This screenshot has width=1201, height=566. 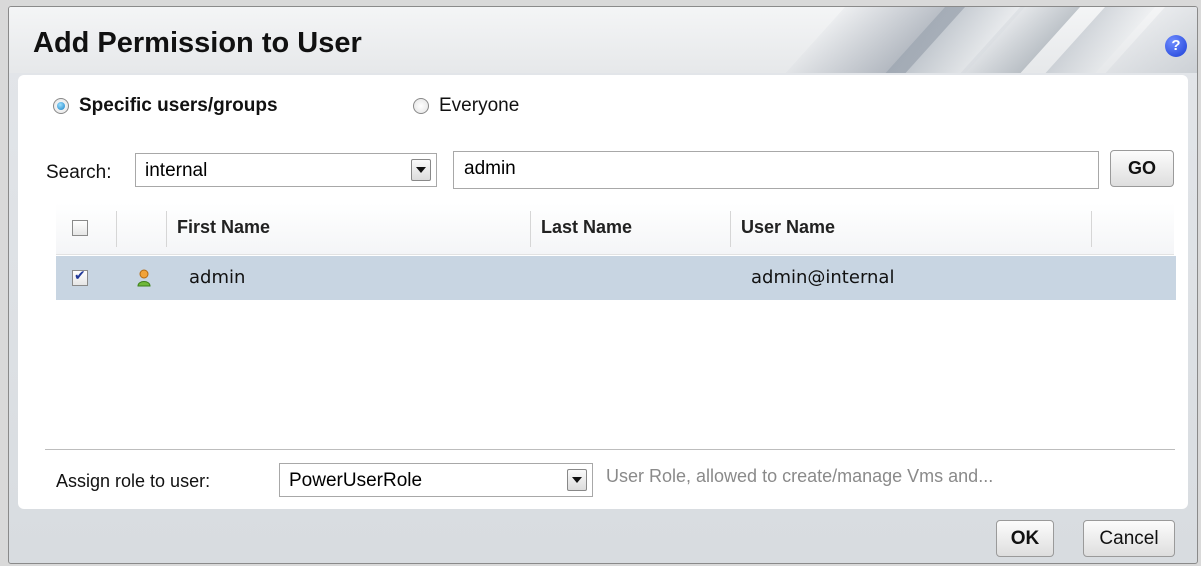 I want to click on everyone-label: Everyone, so click(x=479, y=106).